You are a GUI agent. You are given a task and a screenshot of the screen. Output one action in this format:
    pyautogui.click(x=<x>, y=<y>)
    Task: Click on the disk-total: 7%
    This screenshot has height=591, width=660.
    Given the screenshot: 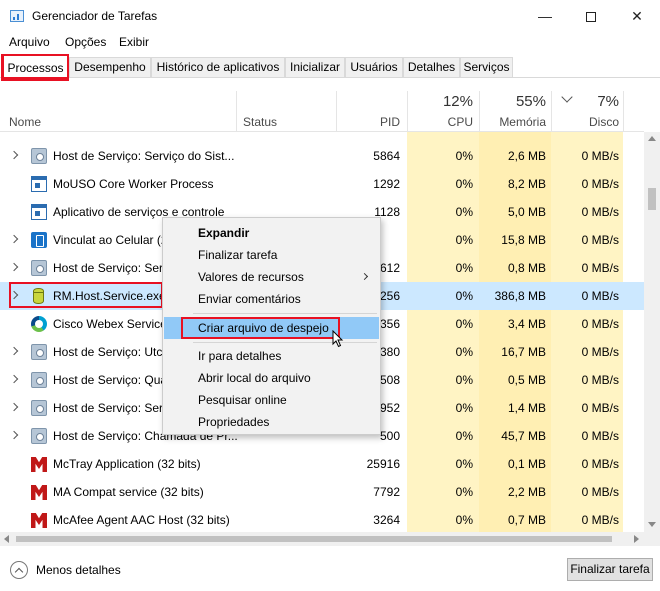 What is the action you would take?
    pyautogui.click(x=608, y=101)
    